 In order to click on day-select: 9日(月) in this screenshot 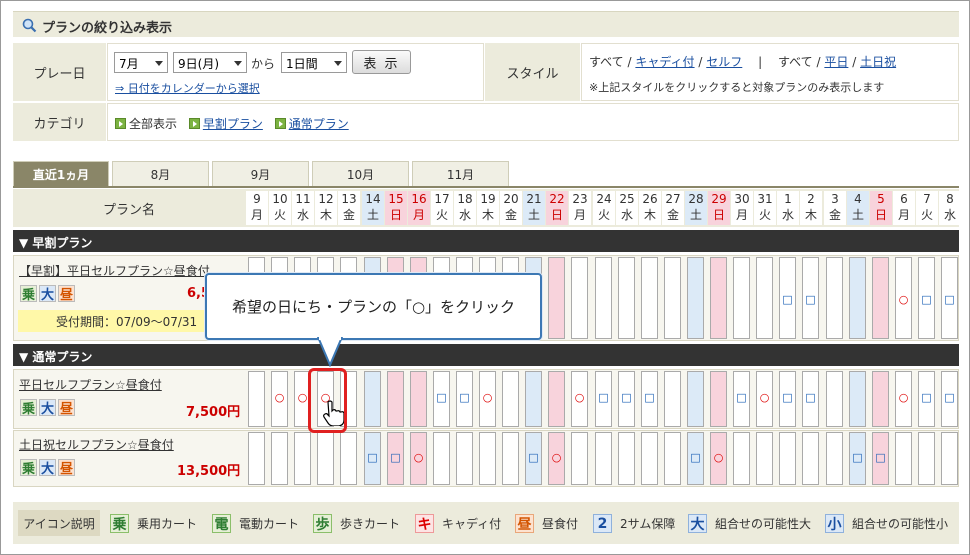, I will do `click(210, 62)`.